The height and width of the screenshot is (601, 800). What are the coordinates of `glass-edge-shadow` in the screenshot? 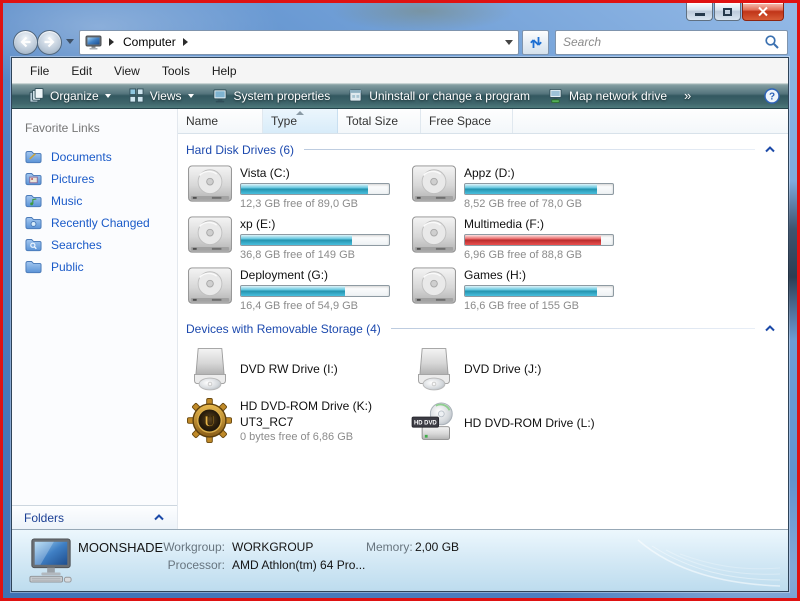 It's located at (792, 261).